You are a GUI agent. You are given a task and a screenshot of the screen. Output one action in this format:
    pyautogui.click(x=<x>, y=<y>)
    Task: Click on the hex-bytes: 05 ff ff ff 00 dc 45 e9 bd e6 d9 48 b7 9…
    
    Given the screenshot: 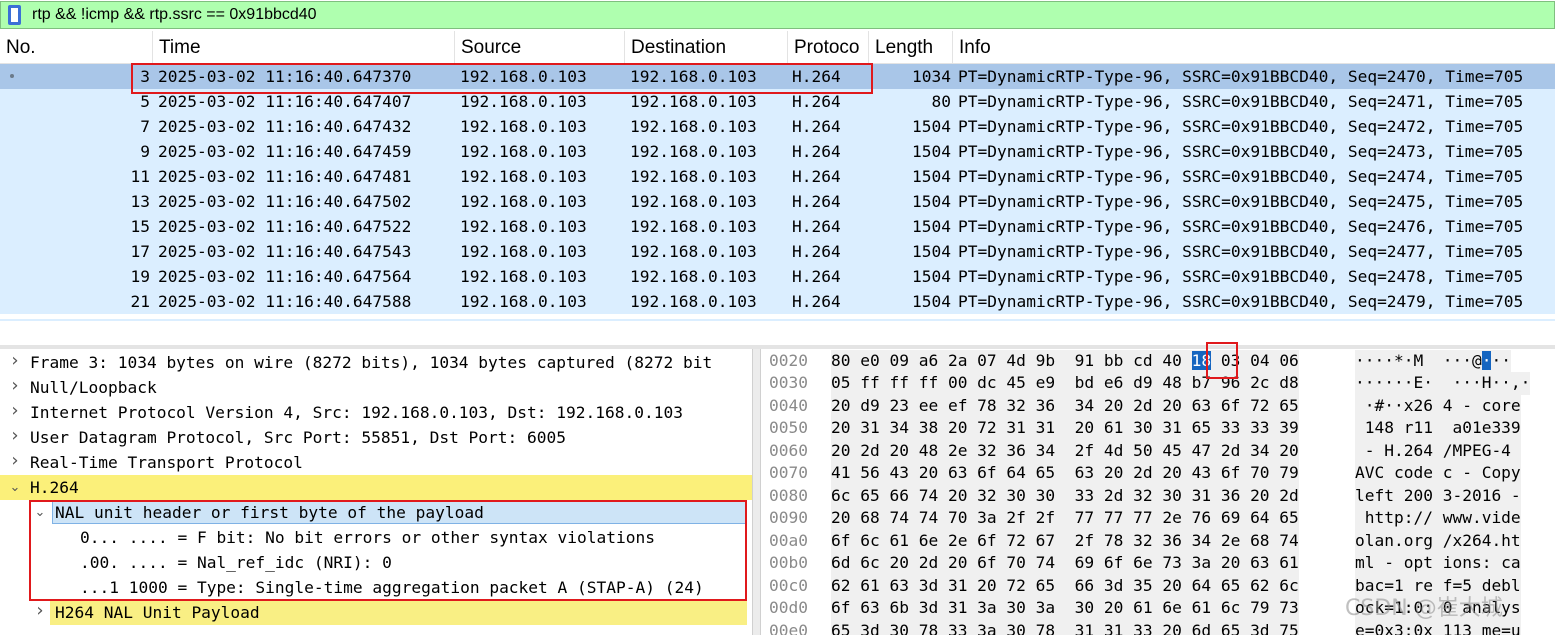 What is the action you would take?
    pyautogui.click(x=1065, y=383)
    